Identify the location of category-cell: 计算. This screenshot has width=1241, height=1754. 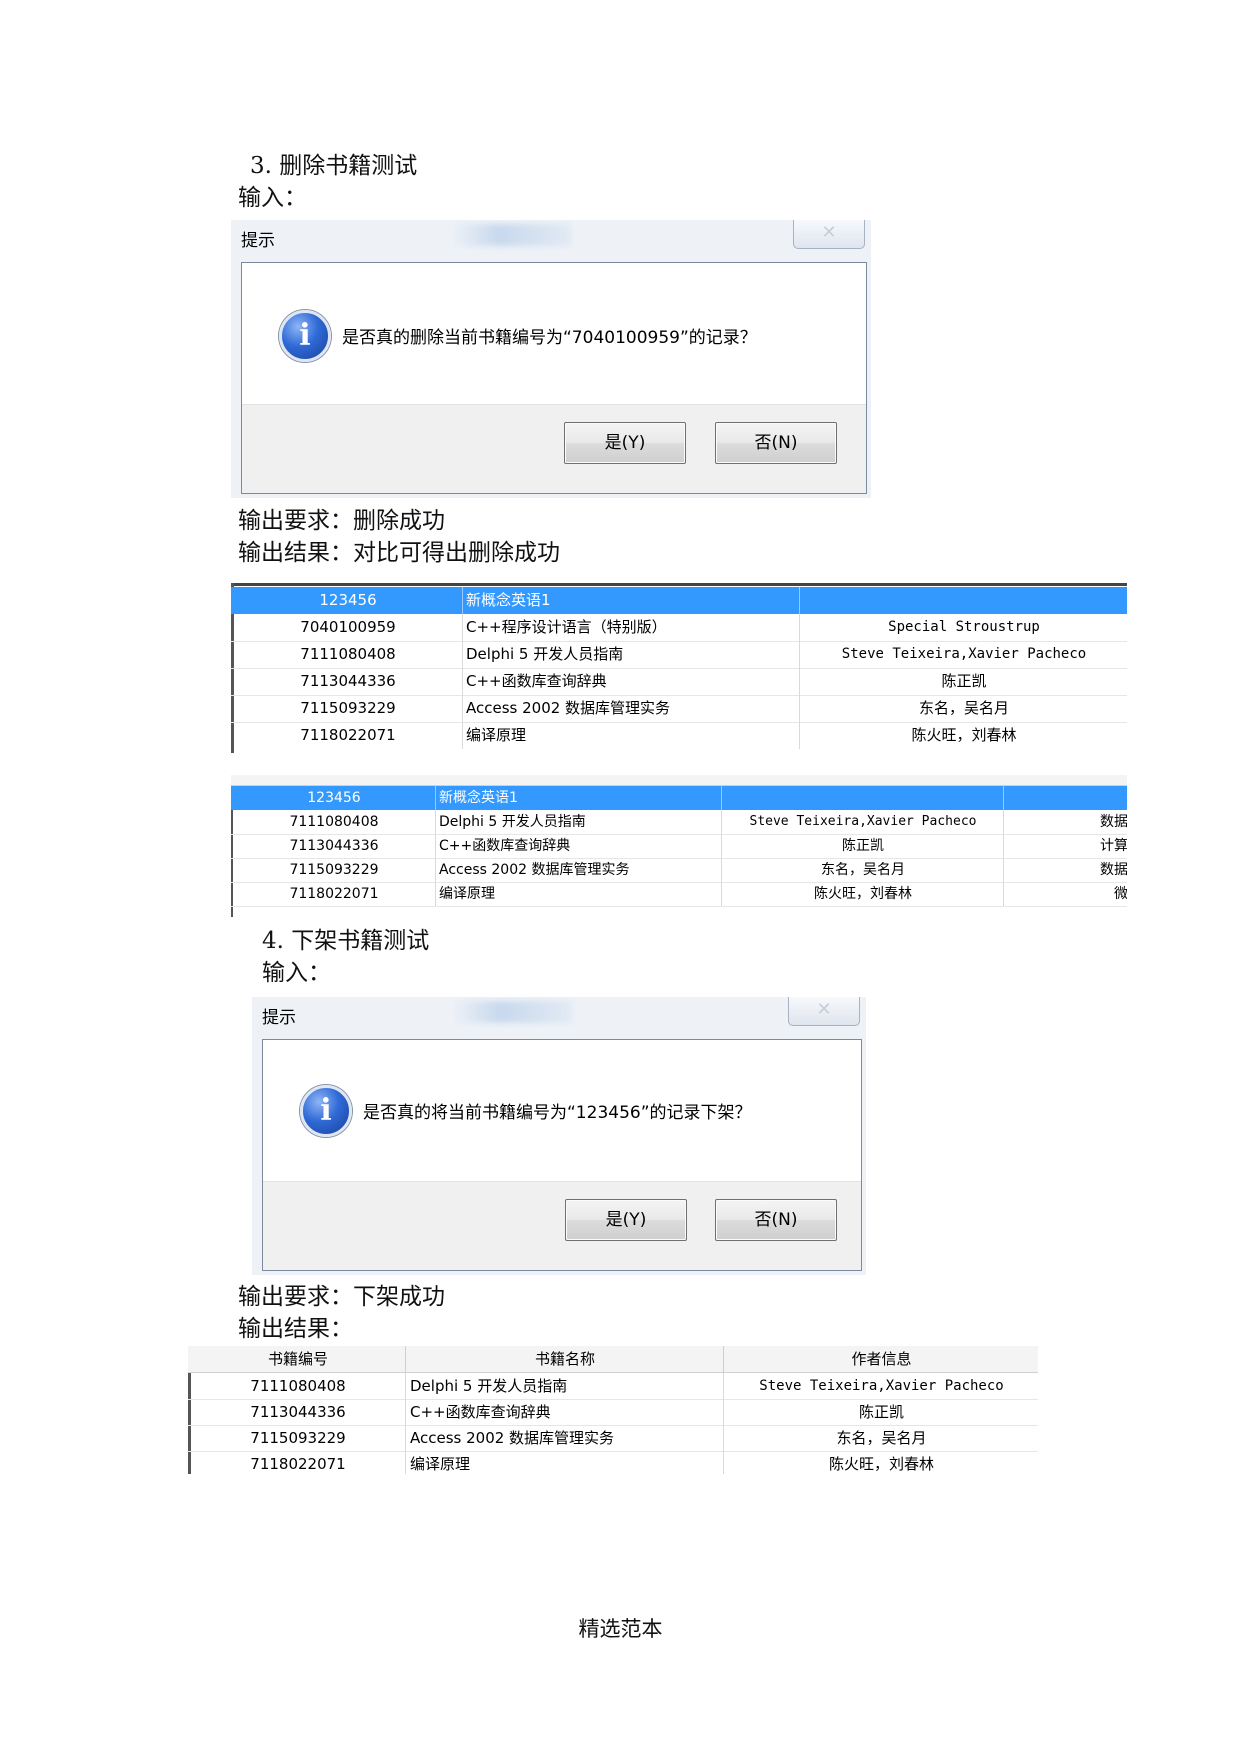
(1065, 846).